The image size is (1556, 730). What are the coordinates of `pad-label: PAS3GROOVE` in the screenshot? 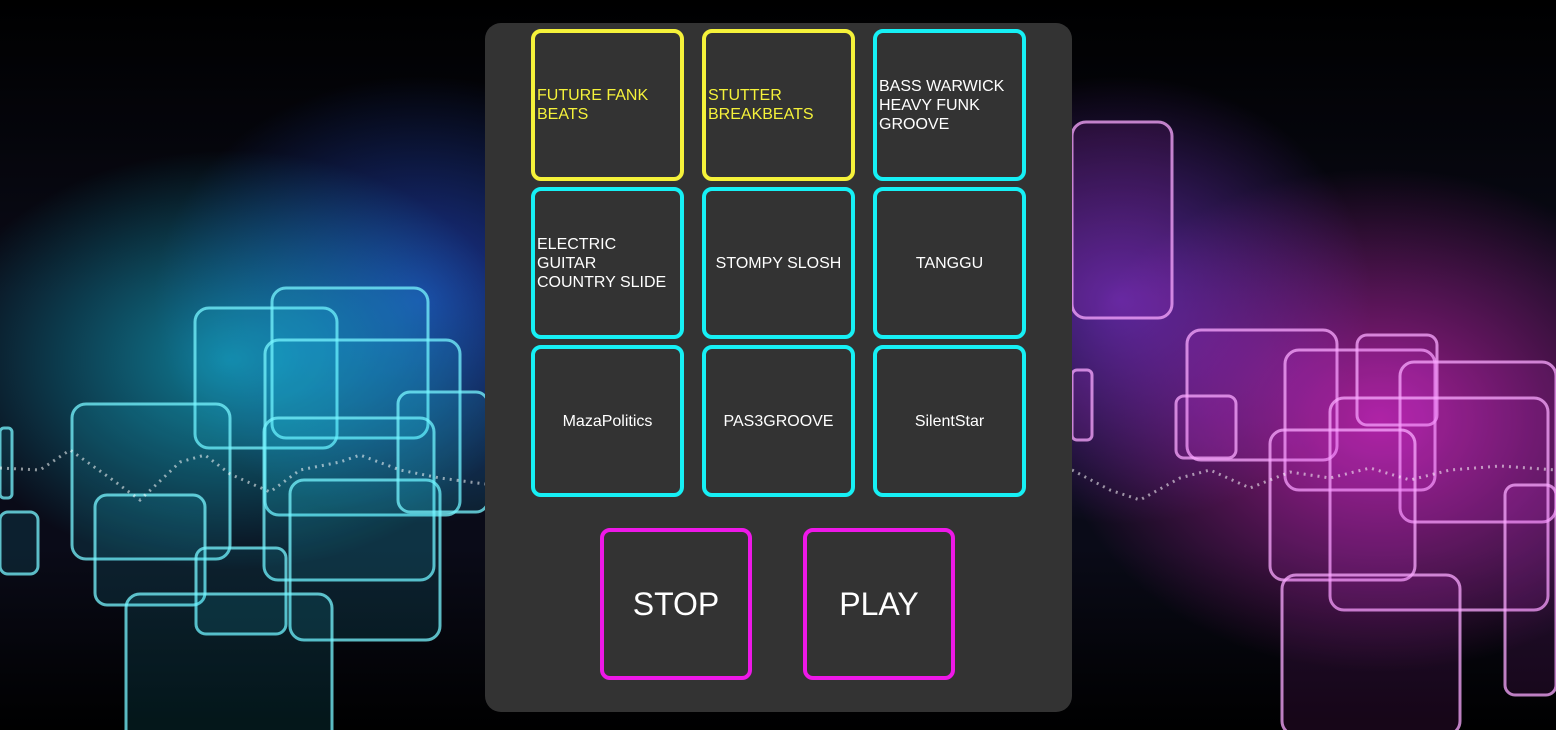 It's located at (778, 421).